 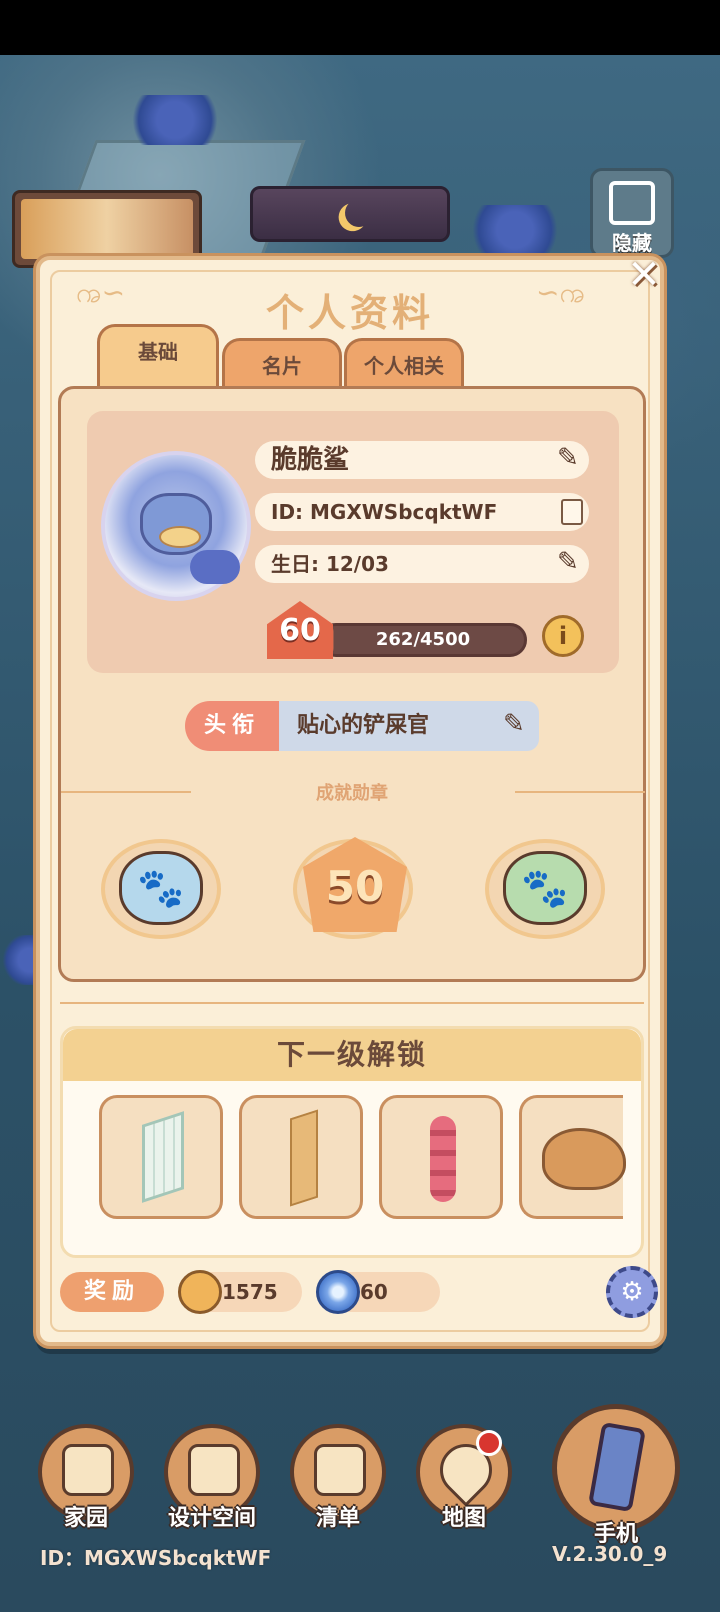 I want to click on player-id-field: ID: MGXWSbcqktWF, so click(x=422, y=512).